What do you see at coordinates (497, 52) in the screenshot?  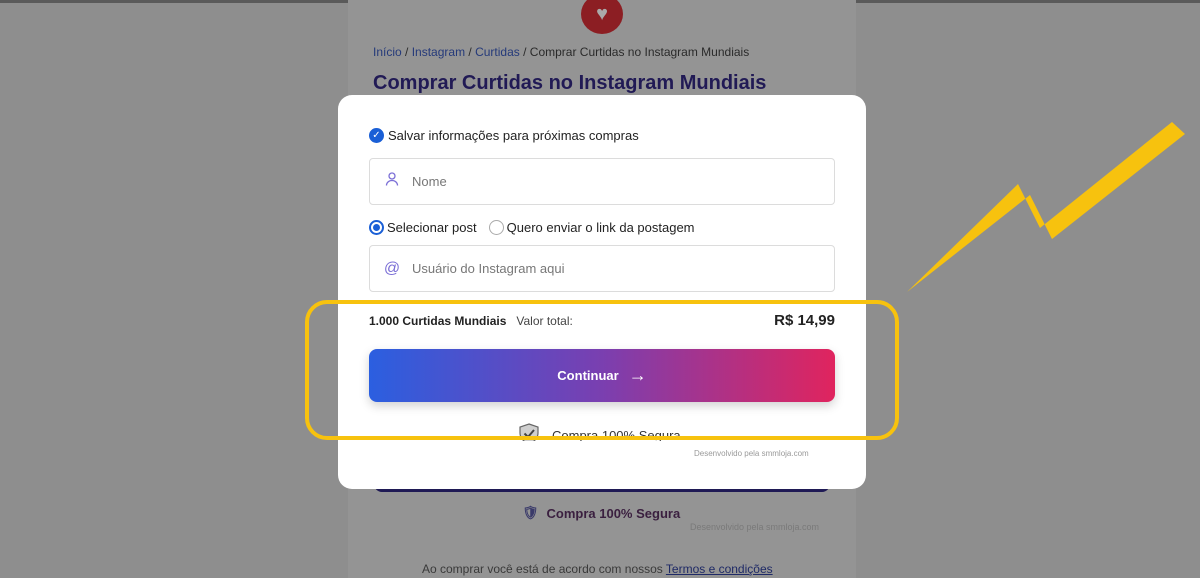 I see `breadcrumb-curtidas: Curtidas` at bounding box center [497, 52].